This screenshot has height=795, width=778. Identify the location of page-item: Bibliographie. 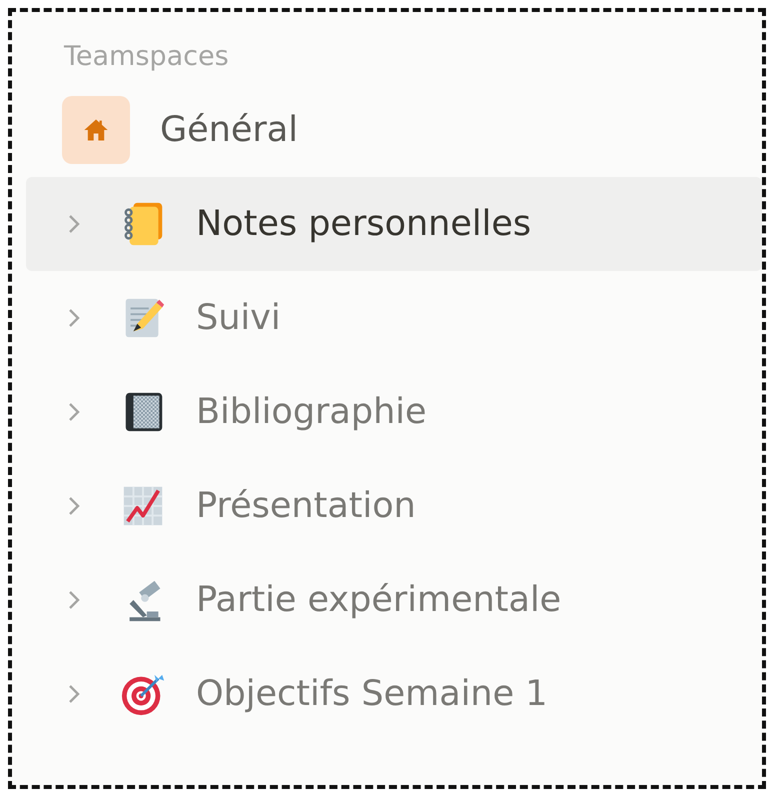
(394, 412).